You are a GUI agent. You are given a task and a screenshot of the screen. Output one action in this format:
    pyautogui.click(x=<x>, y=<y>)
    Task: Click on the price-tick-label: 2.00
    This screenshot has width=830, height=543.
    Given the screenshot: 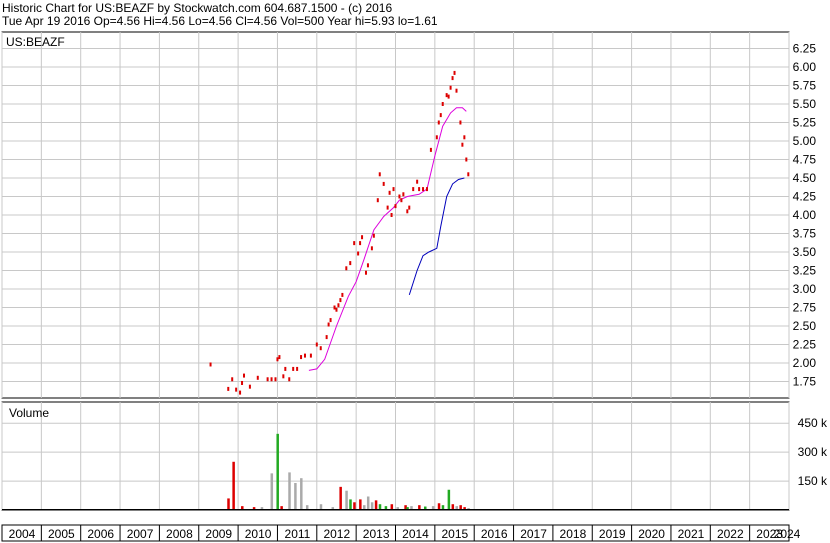 What is the action you would take?
    pyautogui.click(x=805, y=363)
    